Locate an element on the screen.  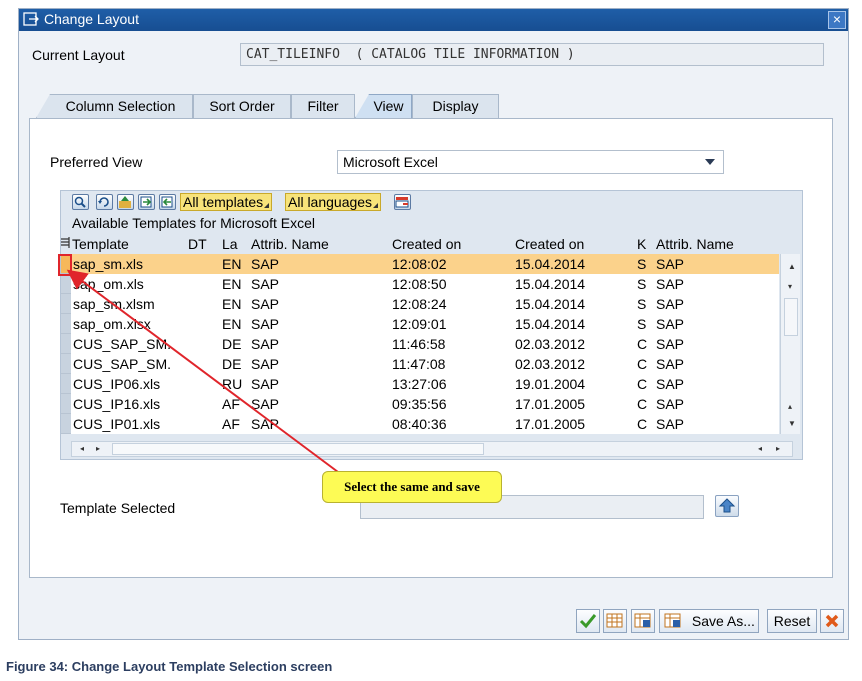
scroll-page-left-icon: ▸ is located at coordinates (98, 448).